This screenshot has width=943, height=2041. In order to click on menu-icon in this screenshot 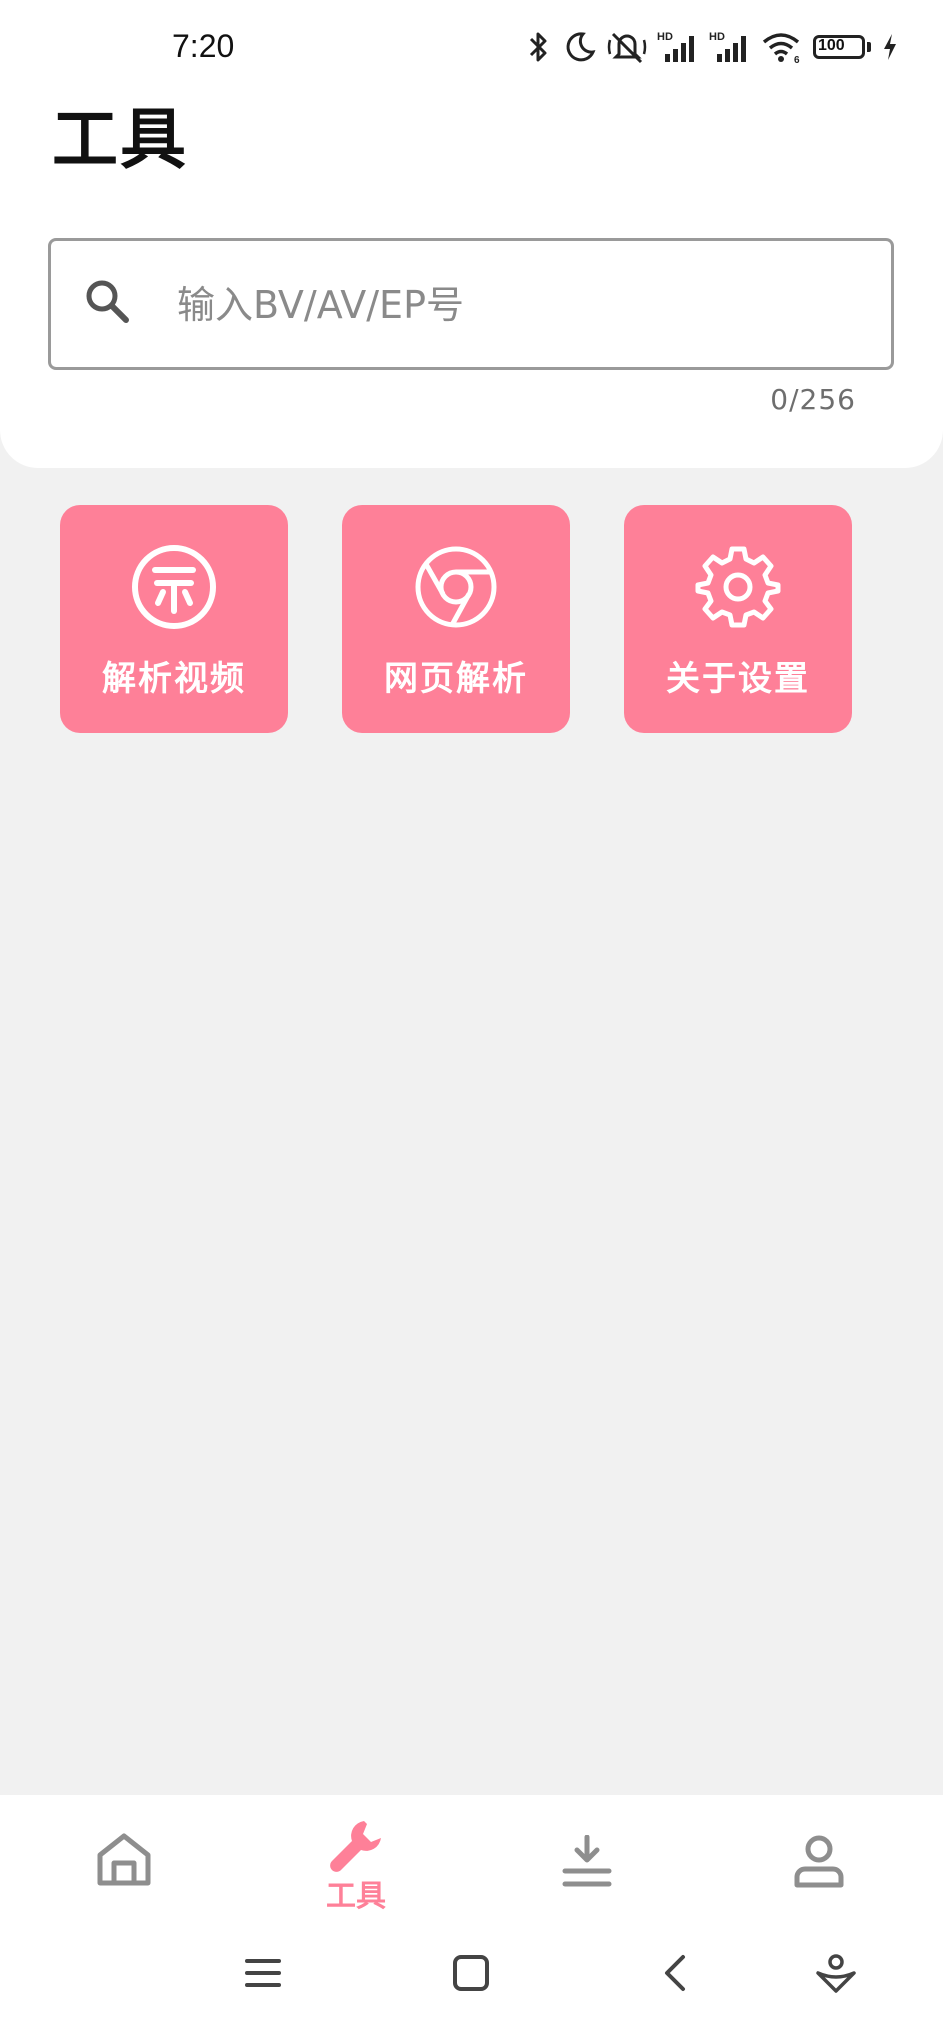, I will do `click(263, 1973)`.